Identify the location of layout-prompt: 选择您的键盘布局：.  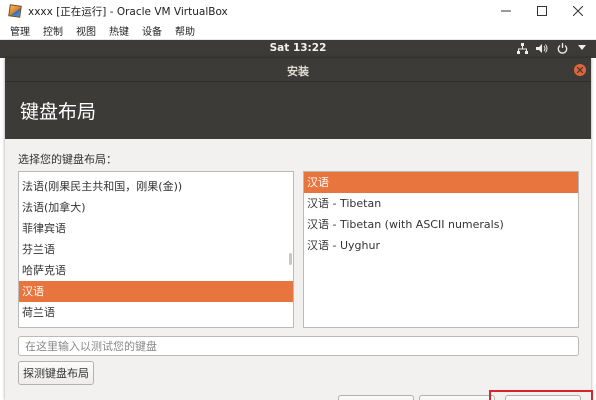
(67, 159).